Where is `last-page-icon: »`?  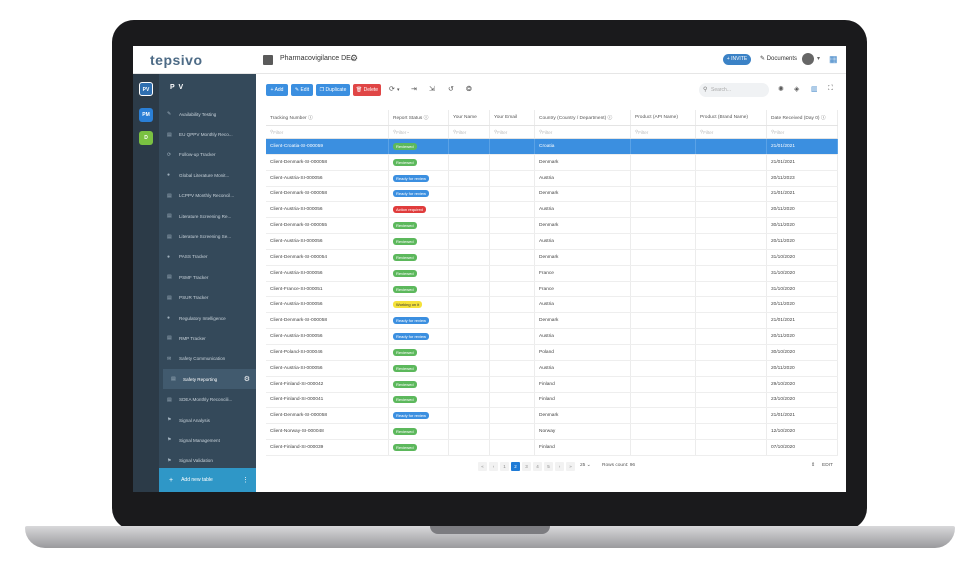
last-page-icon: » is located at coordinates (570, 466).